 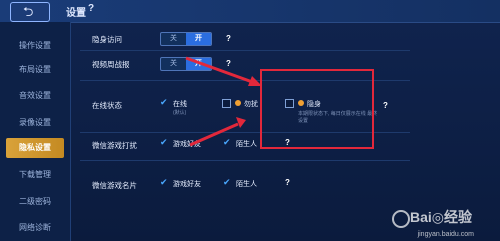 What do you see at coordinates (164, 182) in the screenshot?
I see `card-friends-checkmark-icon: ✔` at bounding box center [164, 182].